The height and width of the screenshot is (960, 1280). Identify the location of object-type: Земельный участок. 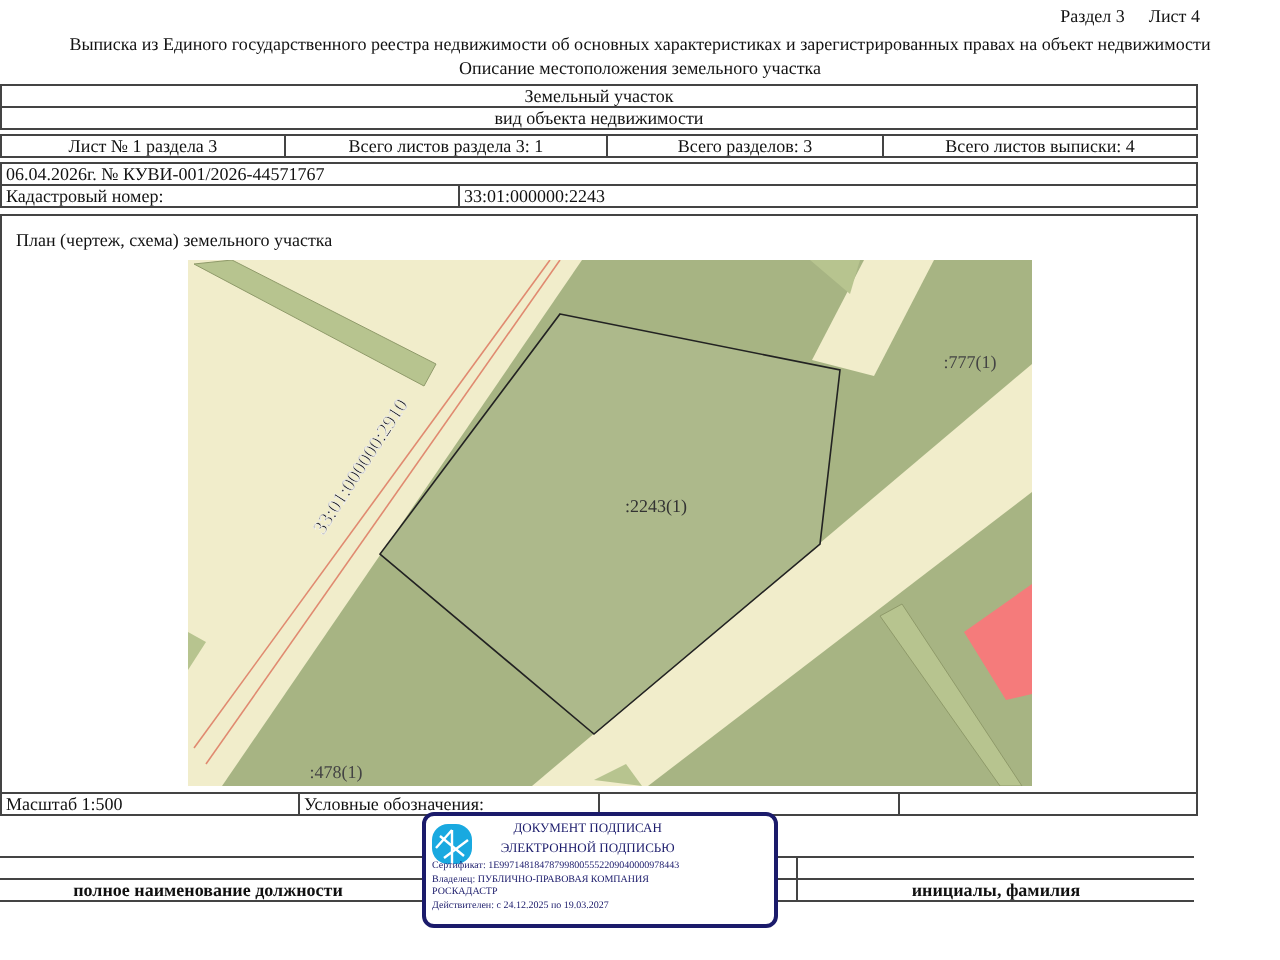
(599, 96).